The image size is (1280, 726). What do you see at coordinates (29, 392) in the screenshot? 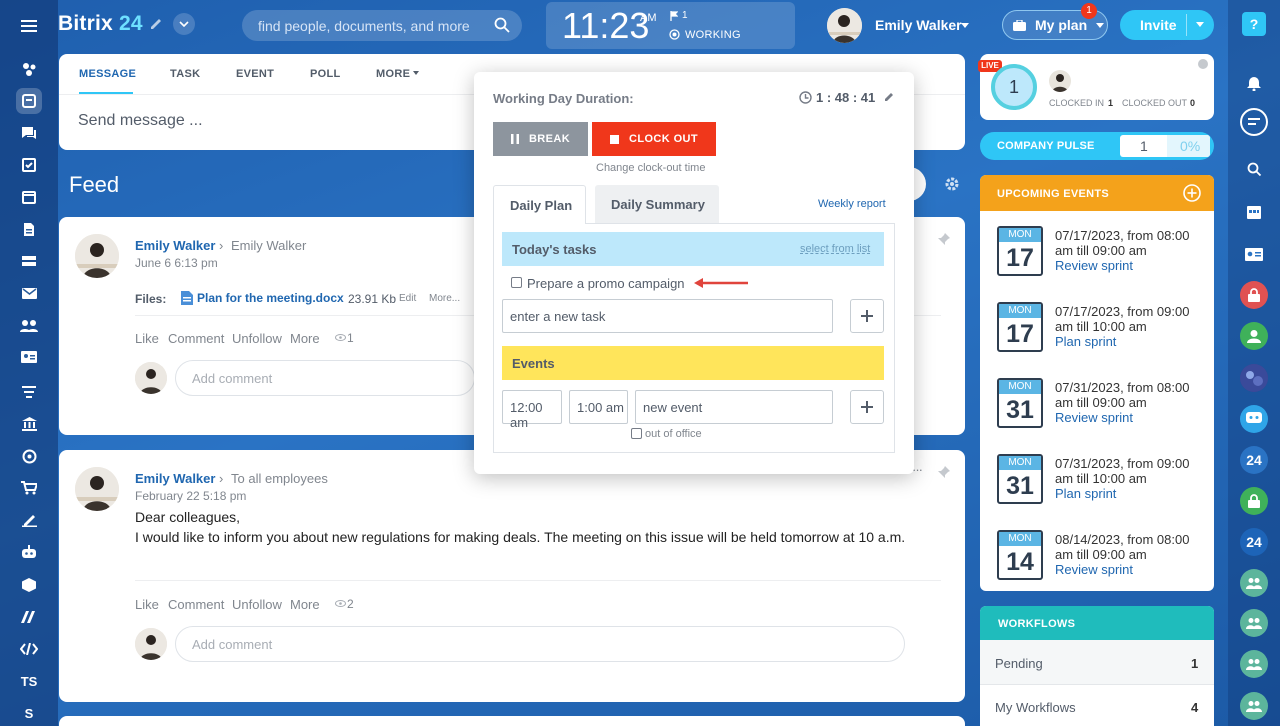
I see `filter-icon` at bounding box center [29, 392].